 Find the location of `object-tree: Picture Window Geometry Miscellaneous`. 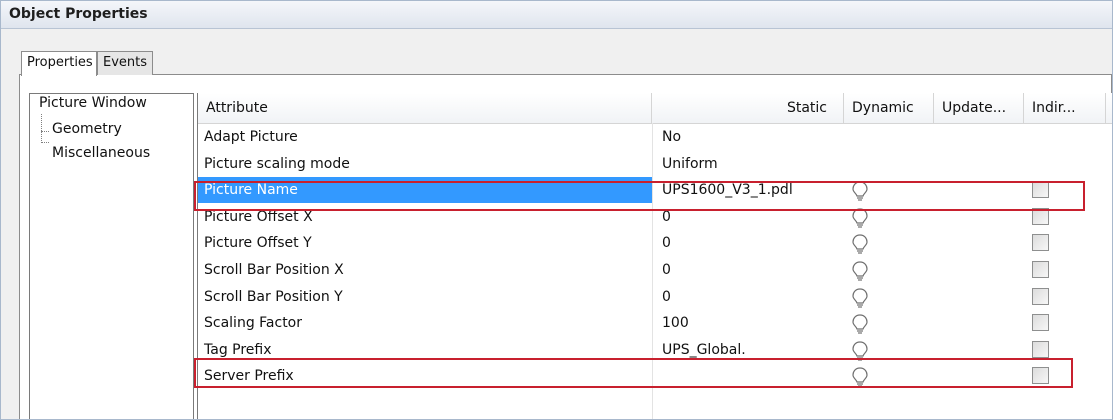

object-tree: Picture Window Geometry Miscellaneous is located at coordinates (111, 256).